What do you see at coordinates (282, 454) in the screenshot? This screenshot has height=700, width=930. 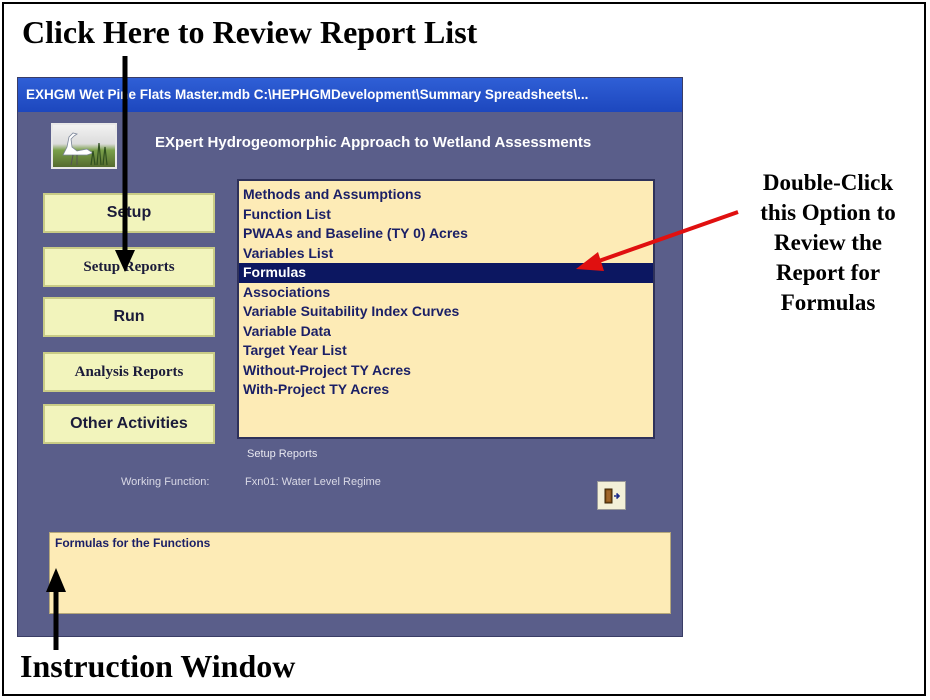 I see `list-caption: Setup Reports` at bounding box center [282, 454].